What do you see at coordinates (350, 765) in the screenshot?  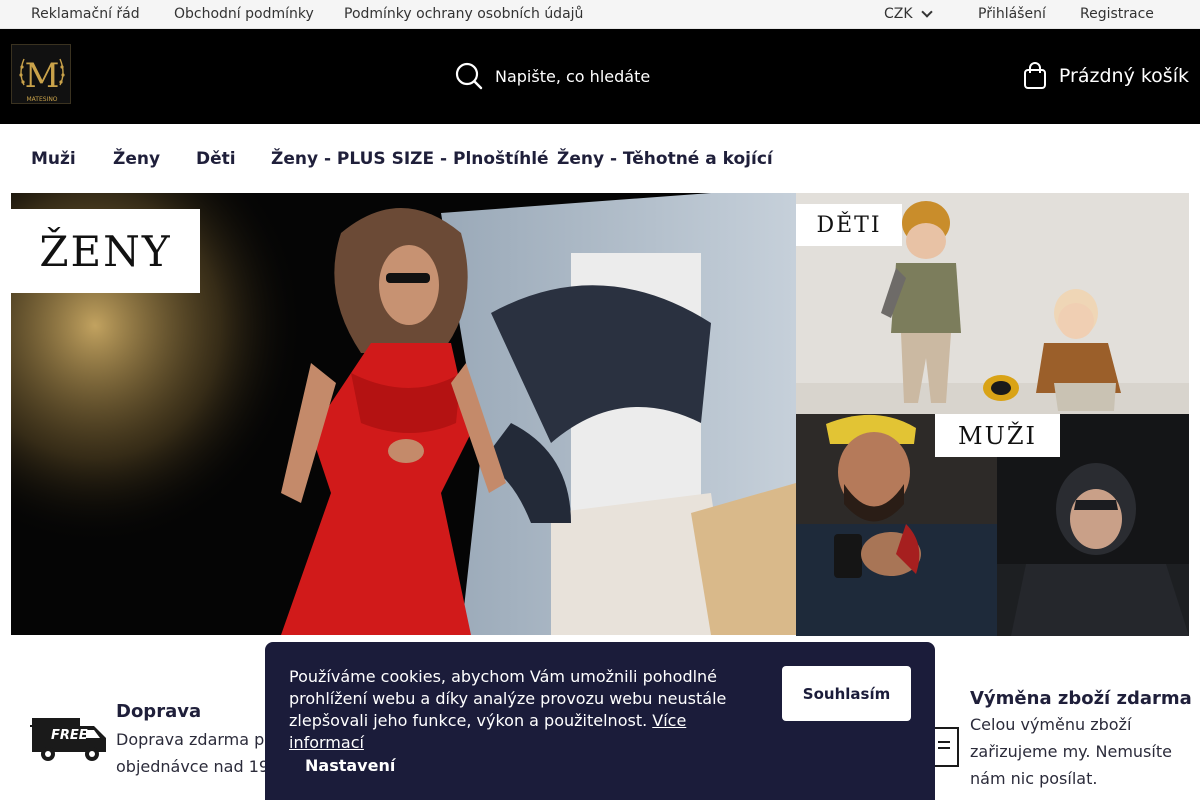 I see `cookie-settings-button: Nastavení` at bounding box center [350, 765].